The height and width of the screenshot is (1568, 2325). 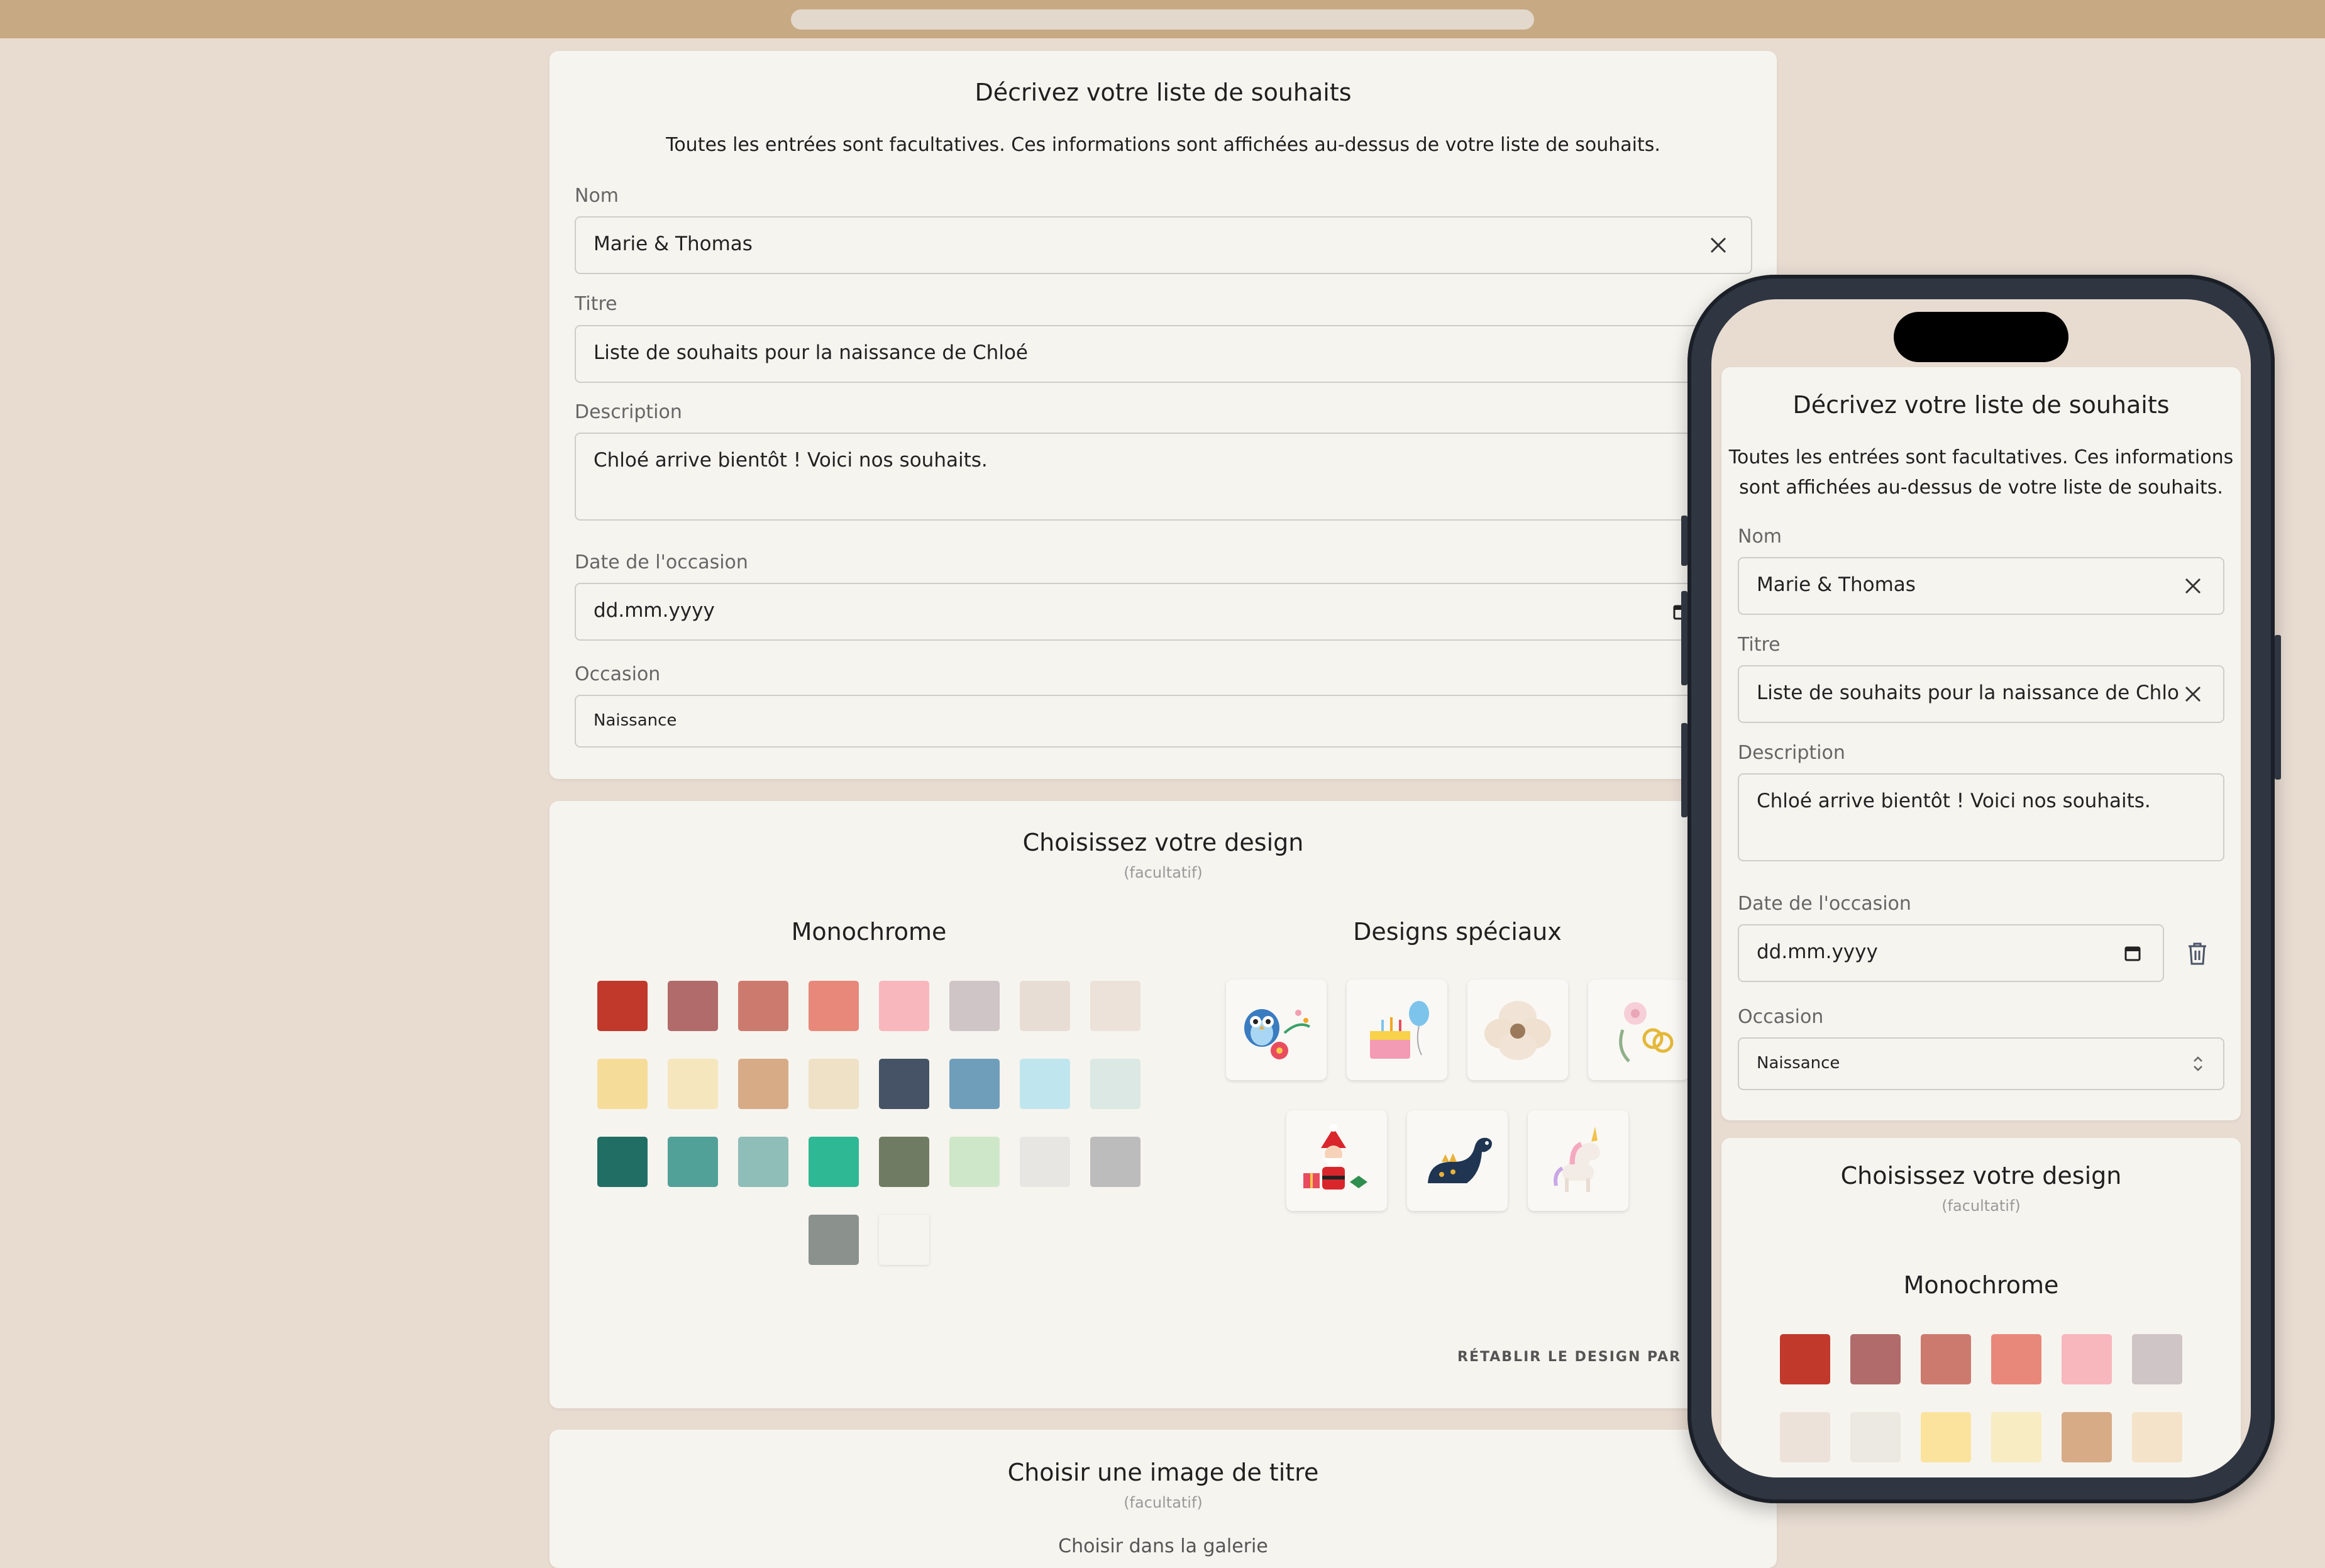 What do you see at coordinates (597, 196) in the screenshot?
I see `name-label: Nom` at bounding box center [597, 196].